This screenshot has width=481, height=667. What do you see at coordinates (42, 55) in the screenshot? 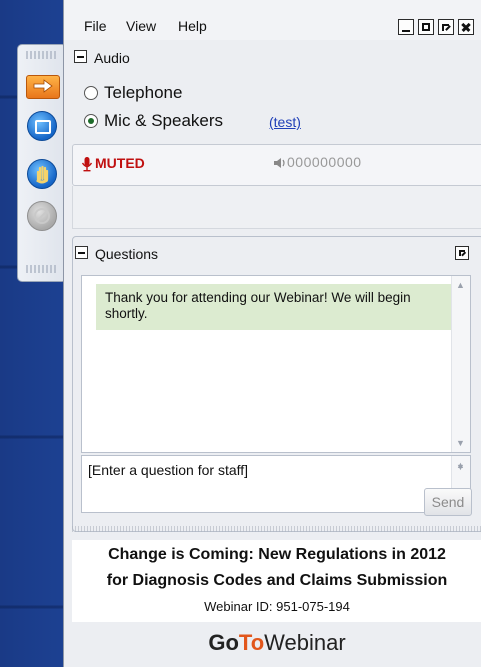
I see `grip-top-icon` at bounding box center [42, 55].